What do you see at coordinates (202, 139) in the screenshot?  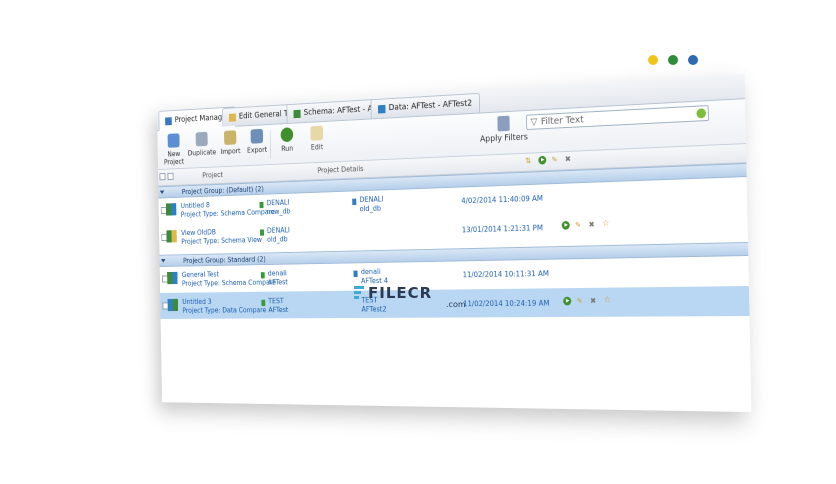 I see `duplicate-icon` at bounding box center [202, 139].